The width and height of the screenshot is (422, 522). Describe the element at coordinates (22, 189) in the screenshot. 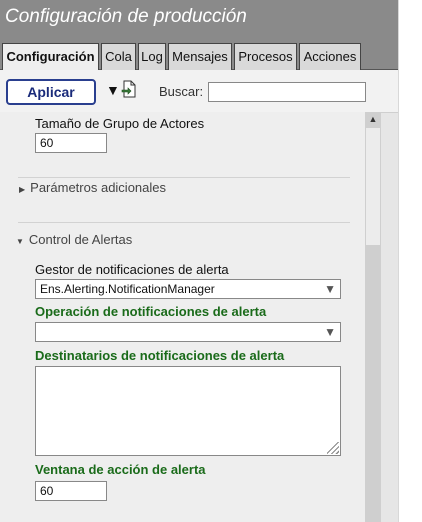

I see `caret-right-icon: ▶` at that location.